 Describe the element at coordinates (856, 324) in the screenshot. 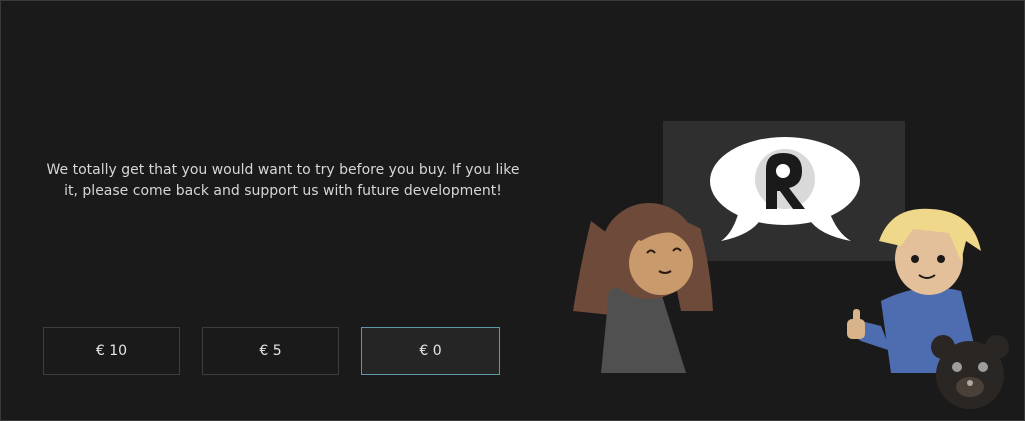

I see `thumbs-up-icon` at that location.